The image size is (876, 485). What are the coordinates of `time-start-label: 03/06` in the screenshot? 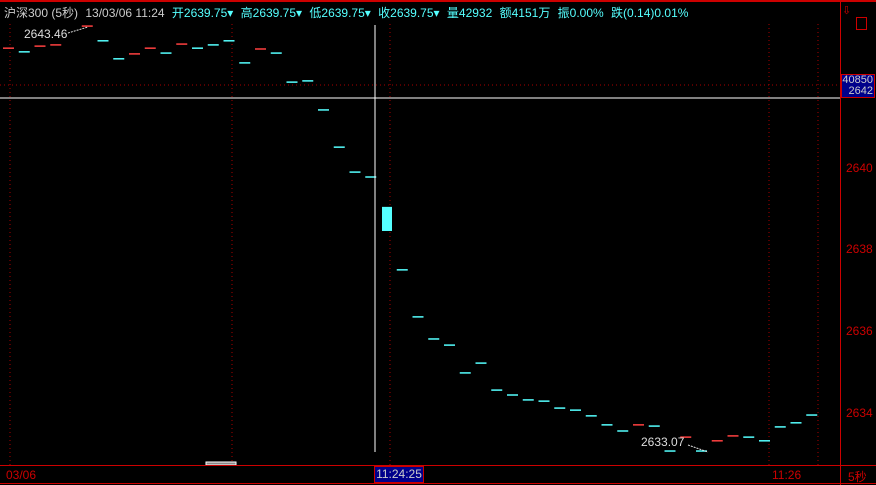 It's located at (21, 475).